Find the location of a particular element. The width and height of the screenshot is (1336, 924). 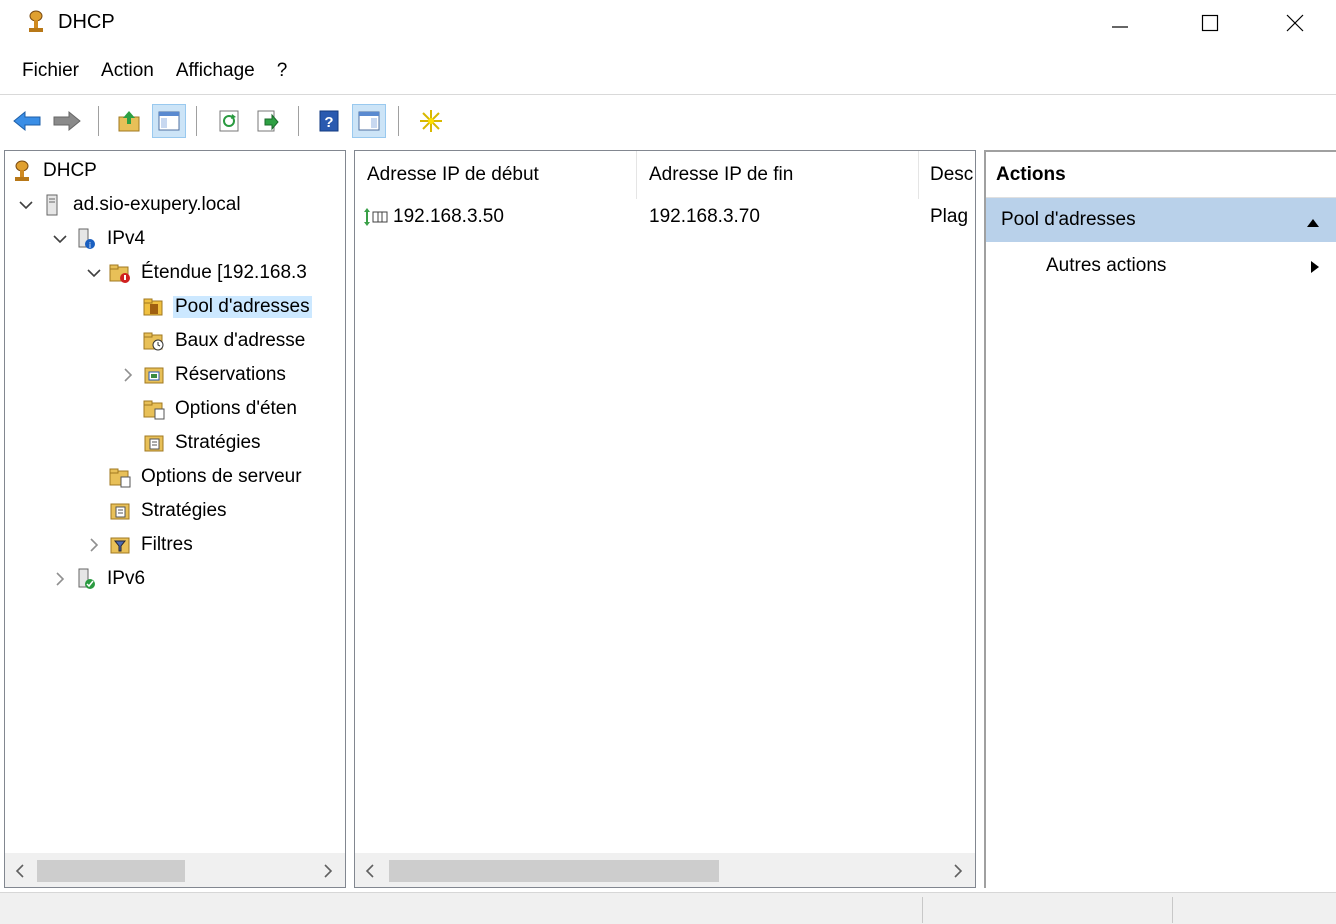

tree-item-ipv6: IPv6 is located at coordinates (98, 579).